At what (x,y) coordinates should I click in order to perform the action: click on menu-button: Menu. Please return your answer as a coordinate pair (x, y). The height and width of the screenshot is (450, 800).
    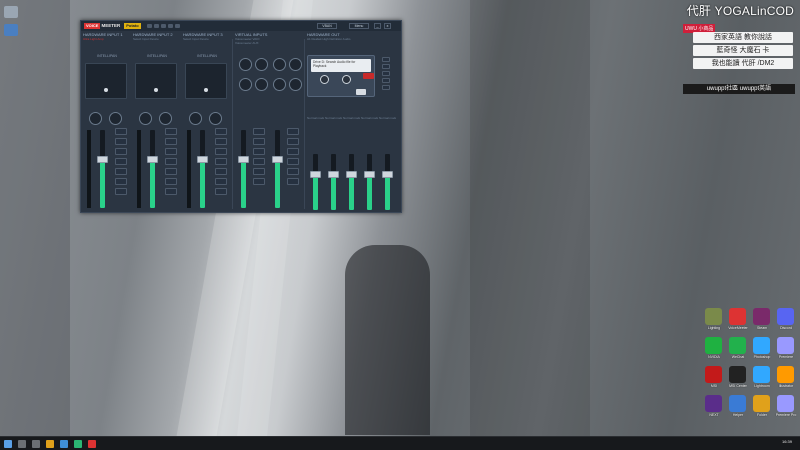
    Looking at the image, I should click on (359, 26).